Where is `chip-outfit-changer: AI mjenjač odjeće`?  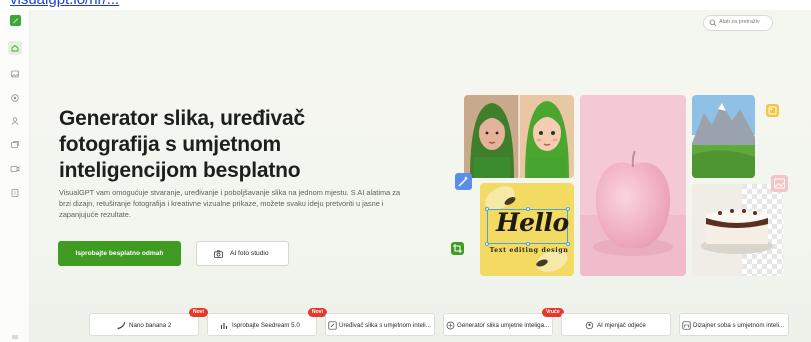
chip-outfit-changer: AI mjenjač odjeće is located at coordinates (616, 324).